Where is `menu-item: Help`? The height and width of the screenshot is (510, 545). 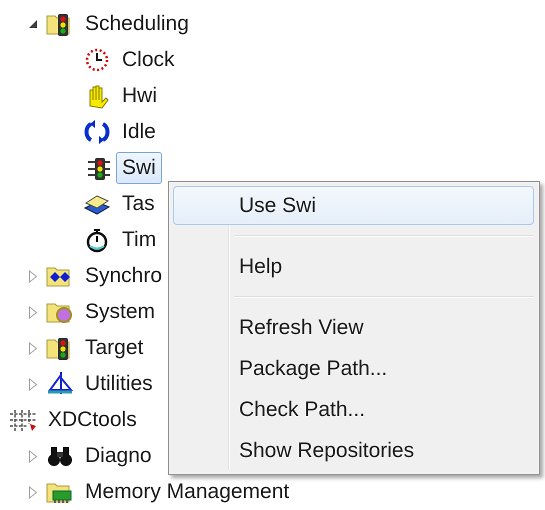
menu-item: Help is located at coordinates (353, 266).